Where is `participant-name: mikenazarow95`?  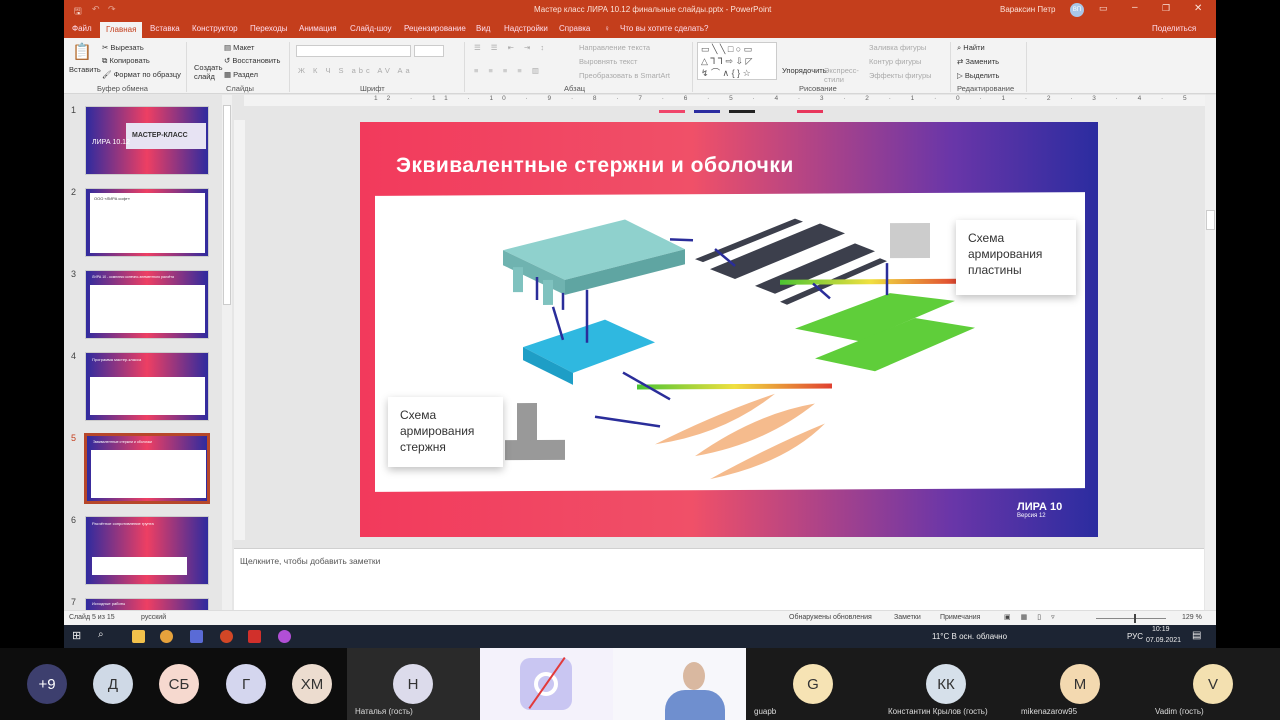
participant-name: mikenazarow95 is located at coordinates (1049, 711).